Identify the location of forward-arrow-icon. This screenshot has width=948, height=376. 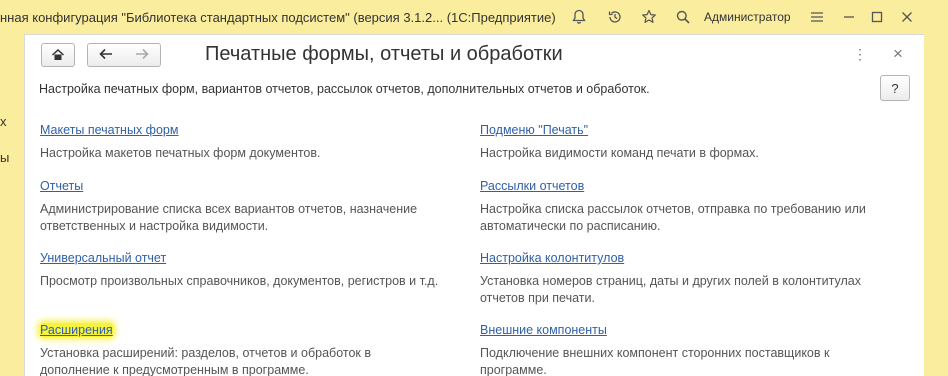
(142, 55).